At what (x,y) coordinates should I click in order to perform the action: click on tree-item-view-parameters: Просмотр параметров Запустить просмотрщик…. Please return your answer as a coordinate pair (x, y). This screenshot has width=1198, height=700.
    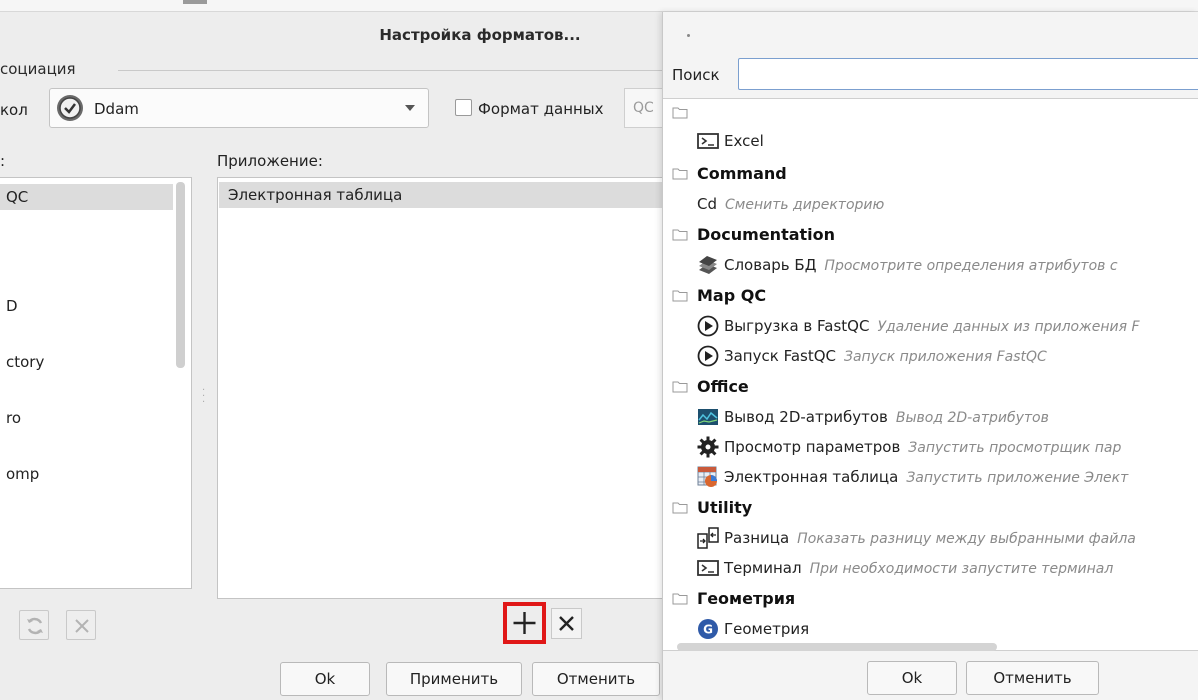
    Looking at the image, I should click on (930, 448).